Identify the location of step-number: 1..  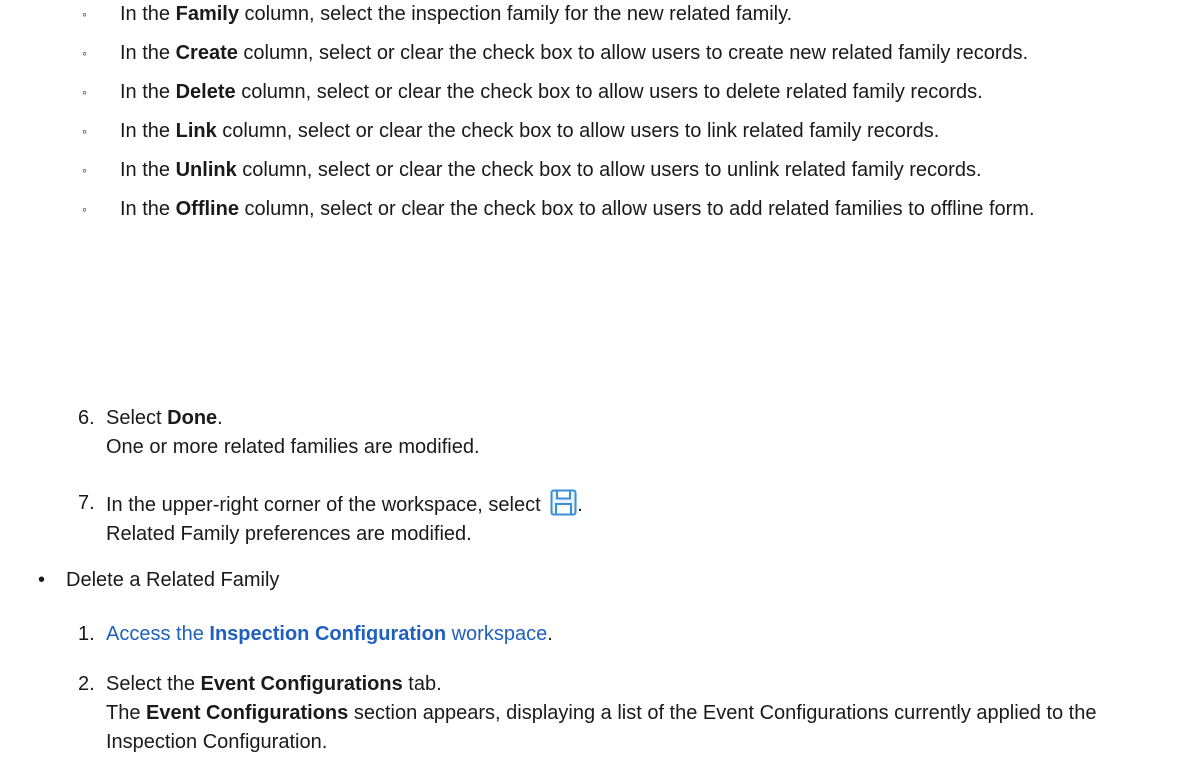
(86, 634).